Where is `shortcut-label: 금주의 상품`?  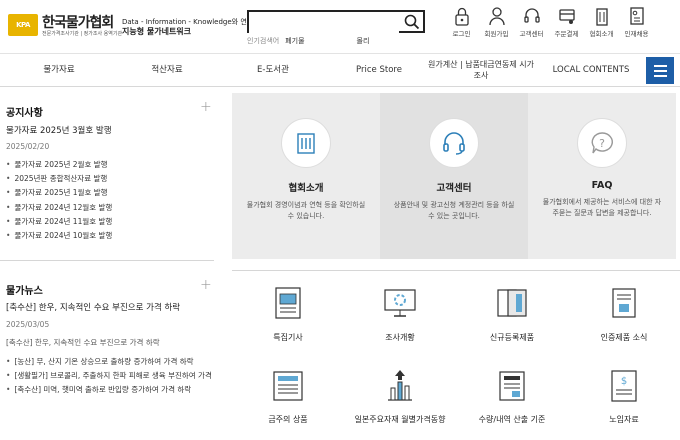 shortcut-label: 금주의 상품 is located at coordinates (288, 419).